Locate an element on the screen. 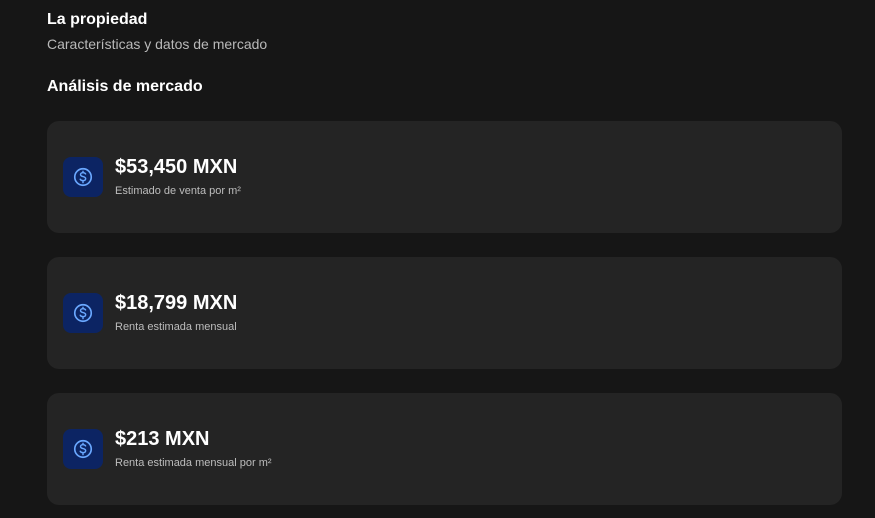 The image size is (875, 518). market-card-label: Renta estimada mensual is located at coordinates (176, 327).